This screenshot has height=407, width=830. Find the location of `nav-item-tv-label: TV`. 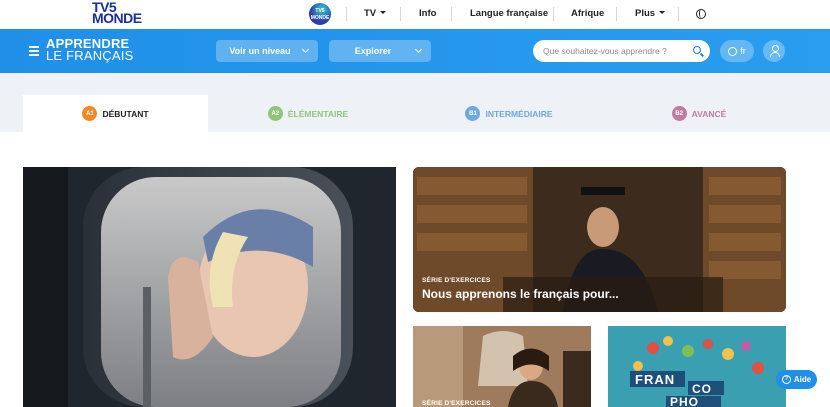

nav-item-tv-label: TV is located at coordinates (370, 13).